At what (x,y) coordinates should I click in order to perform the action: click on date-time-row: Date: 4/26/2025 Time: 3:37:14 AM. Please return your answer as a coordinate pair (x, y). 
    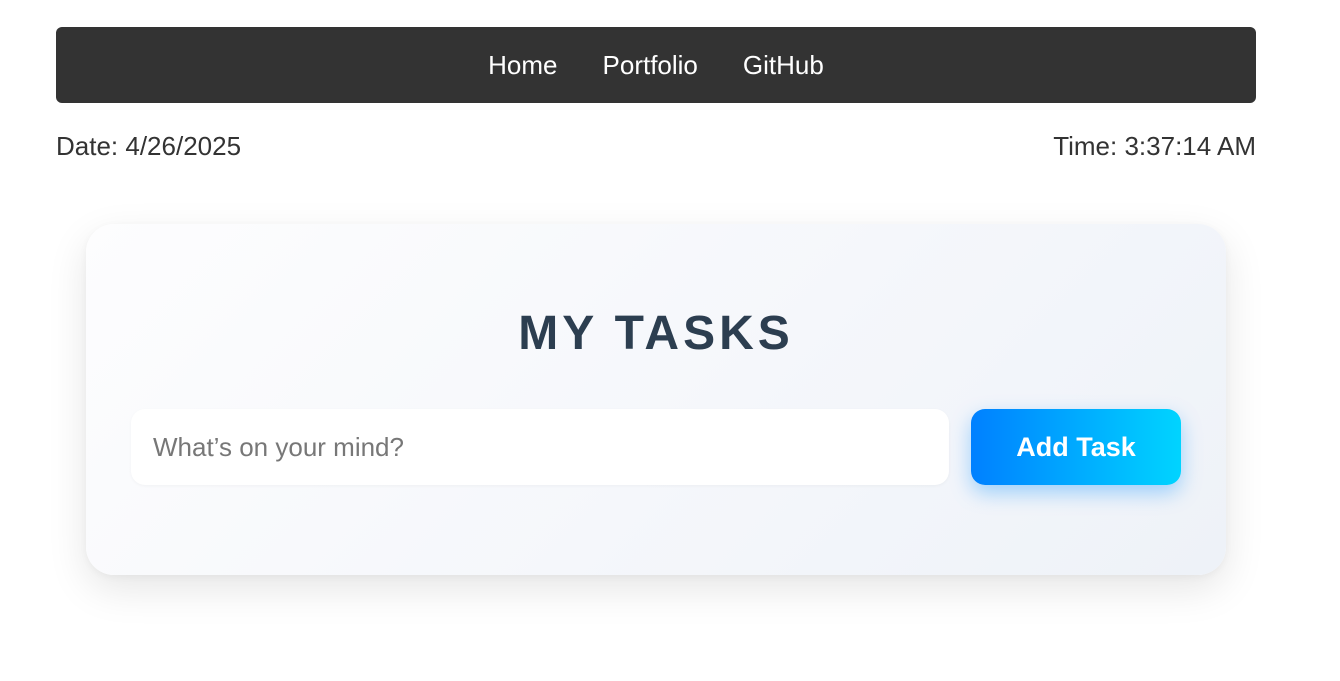
    Looking at the image, I should click on (656, 146).